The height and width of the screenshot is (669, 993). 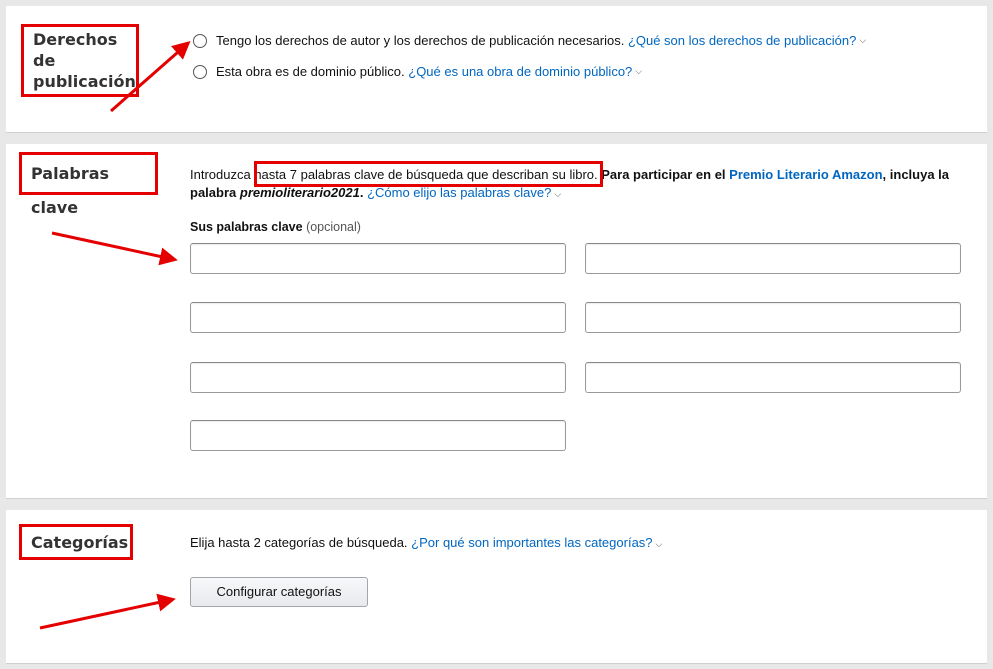 I want to click on keywords-optional-note: (opcional), so click(x=333, y=227).